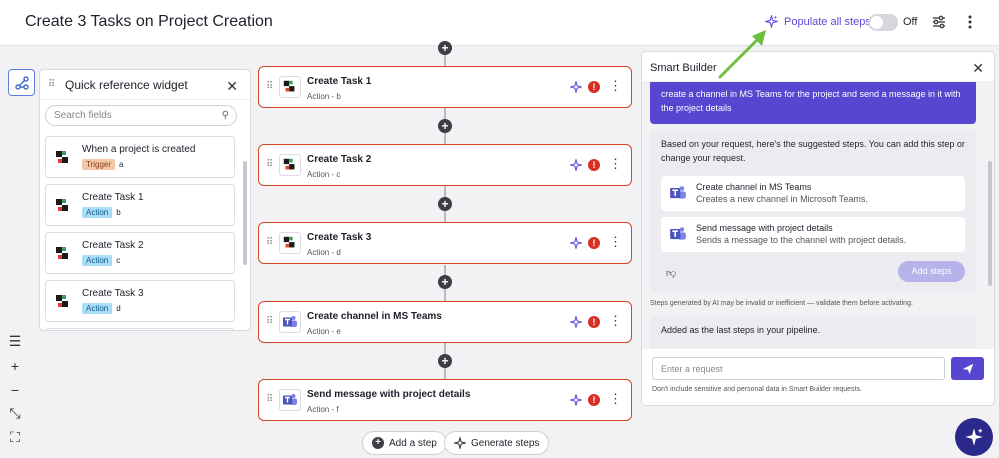 Image resolution: width=999 pixels, height=458 pixels. I want to click on search-fields-input: Search fields ⚲, so click(141, 115).